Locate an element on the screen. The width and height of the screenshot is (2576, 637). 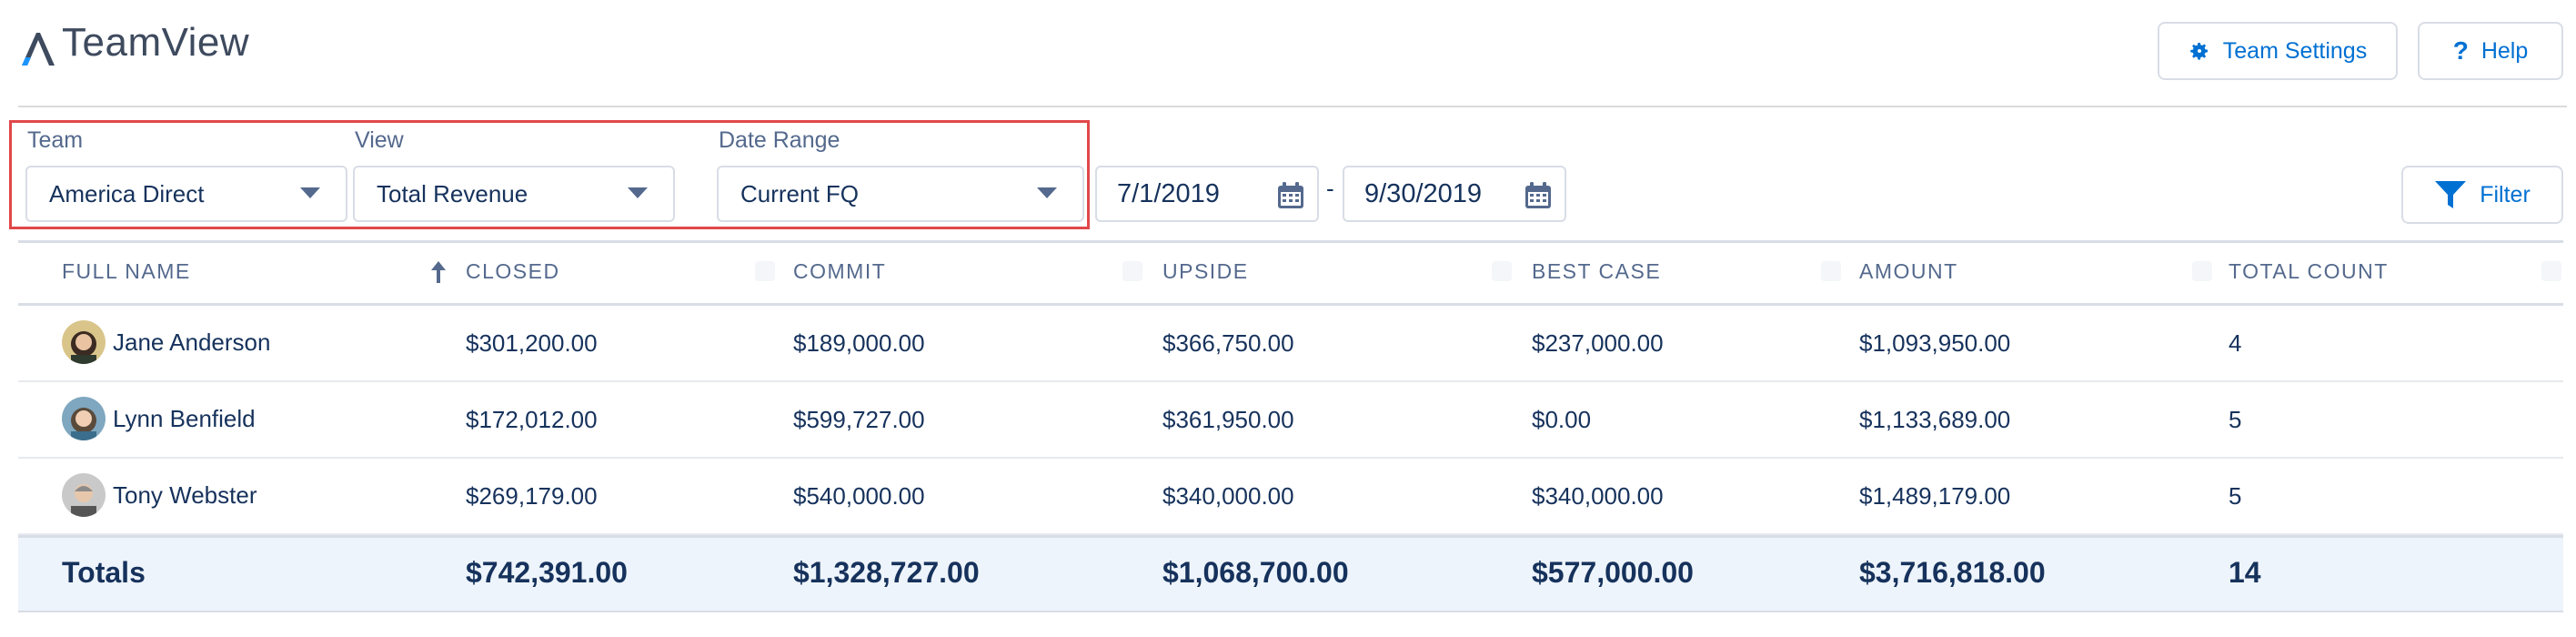
start-date-input: 7/1/2019 is located at coordinates (1207, 194).